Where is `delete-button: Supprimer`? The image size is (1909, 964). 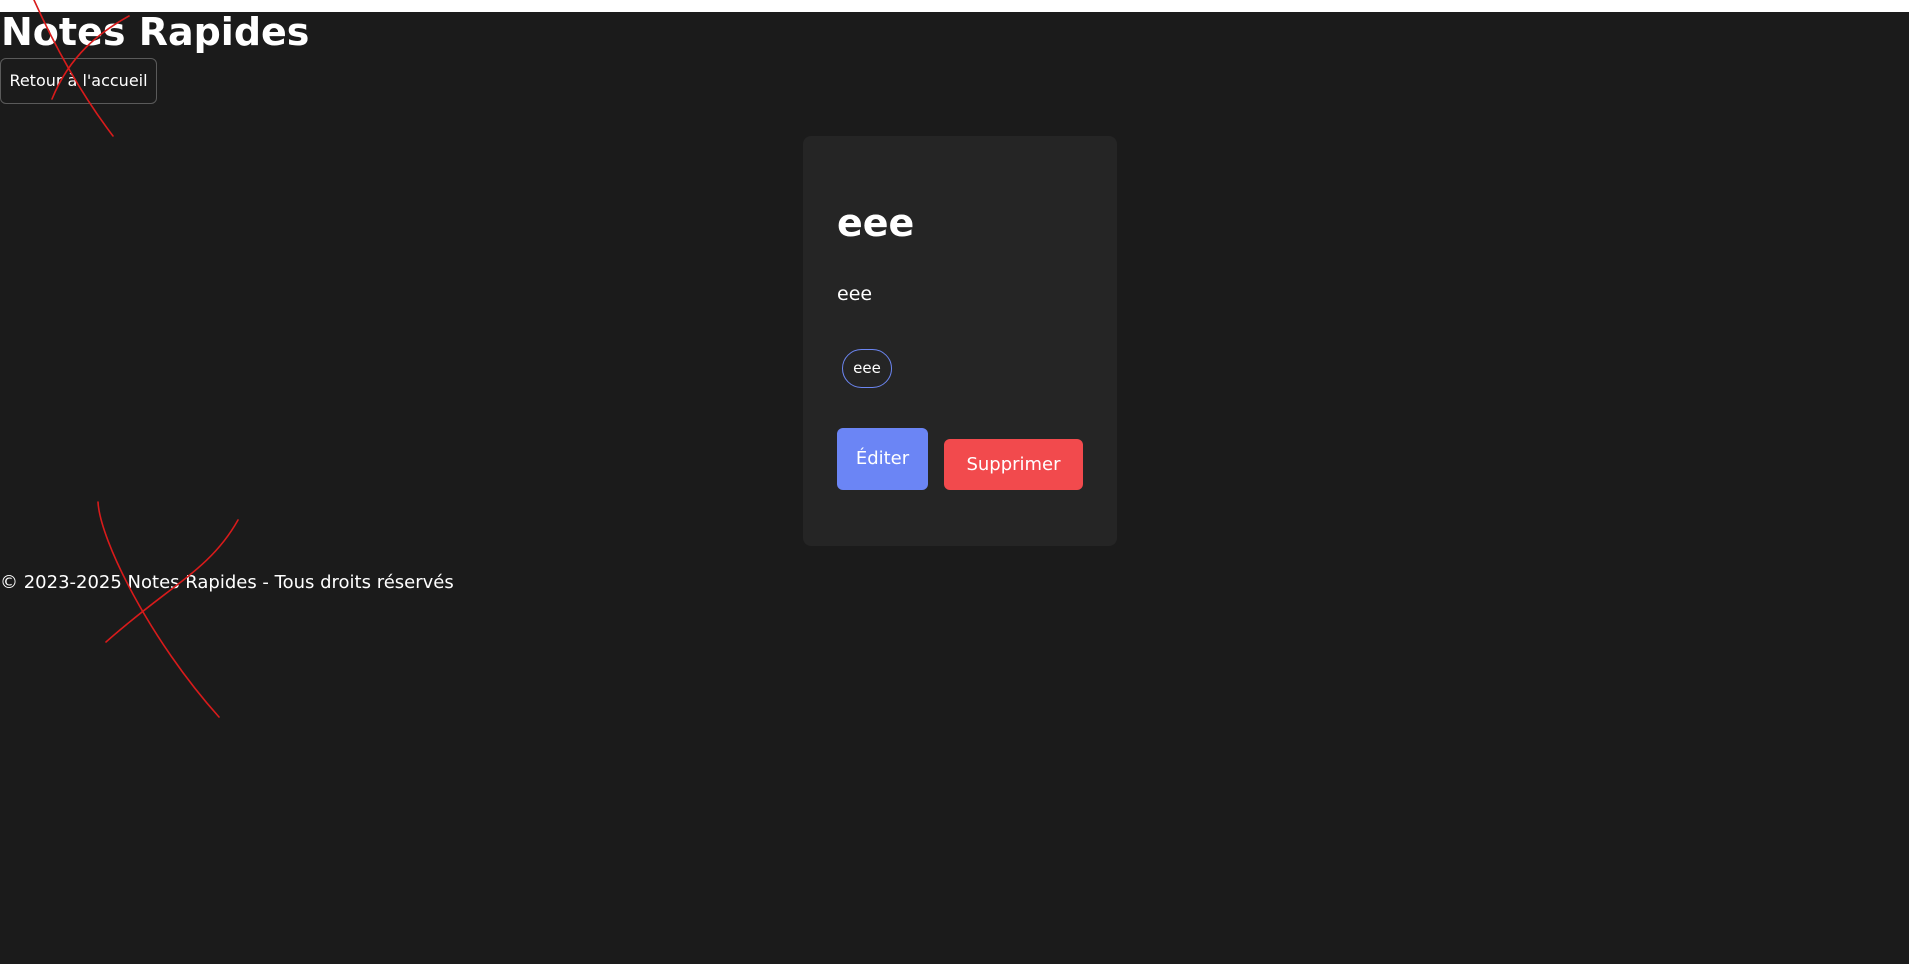 delete-button: Supprimer is located at coordinates (1013, 464).